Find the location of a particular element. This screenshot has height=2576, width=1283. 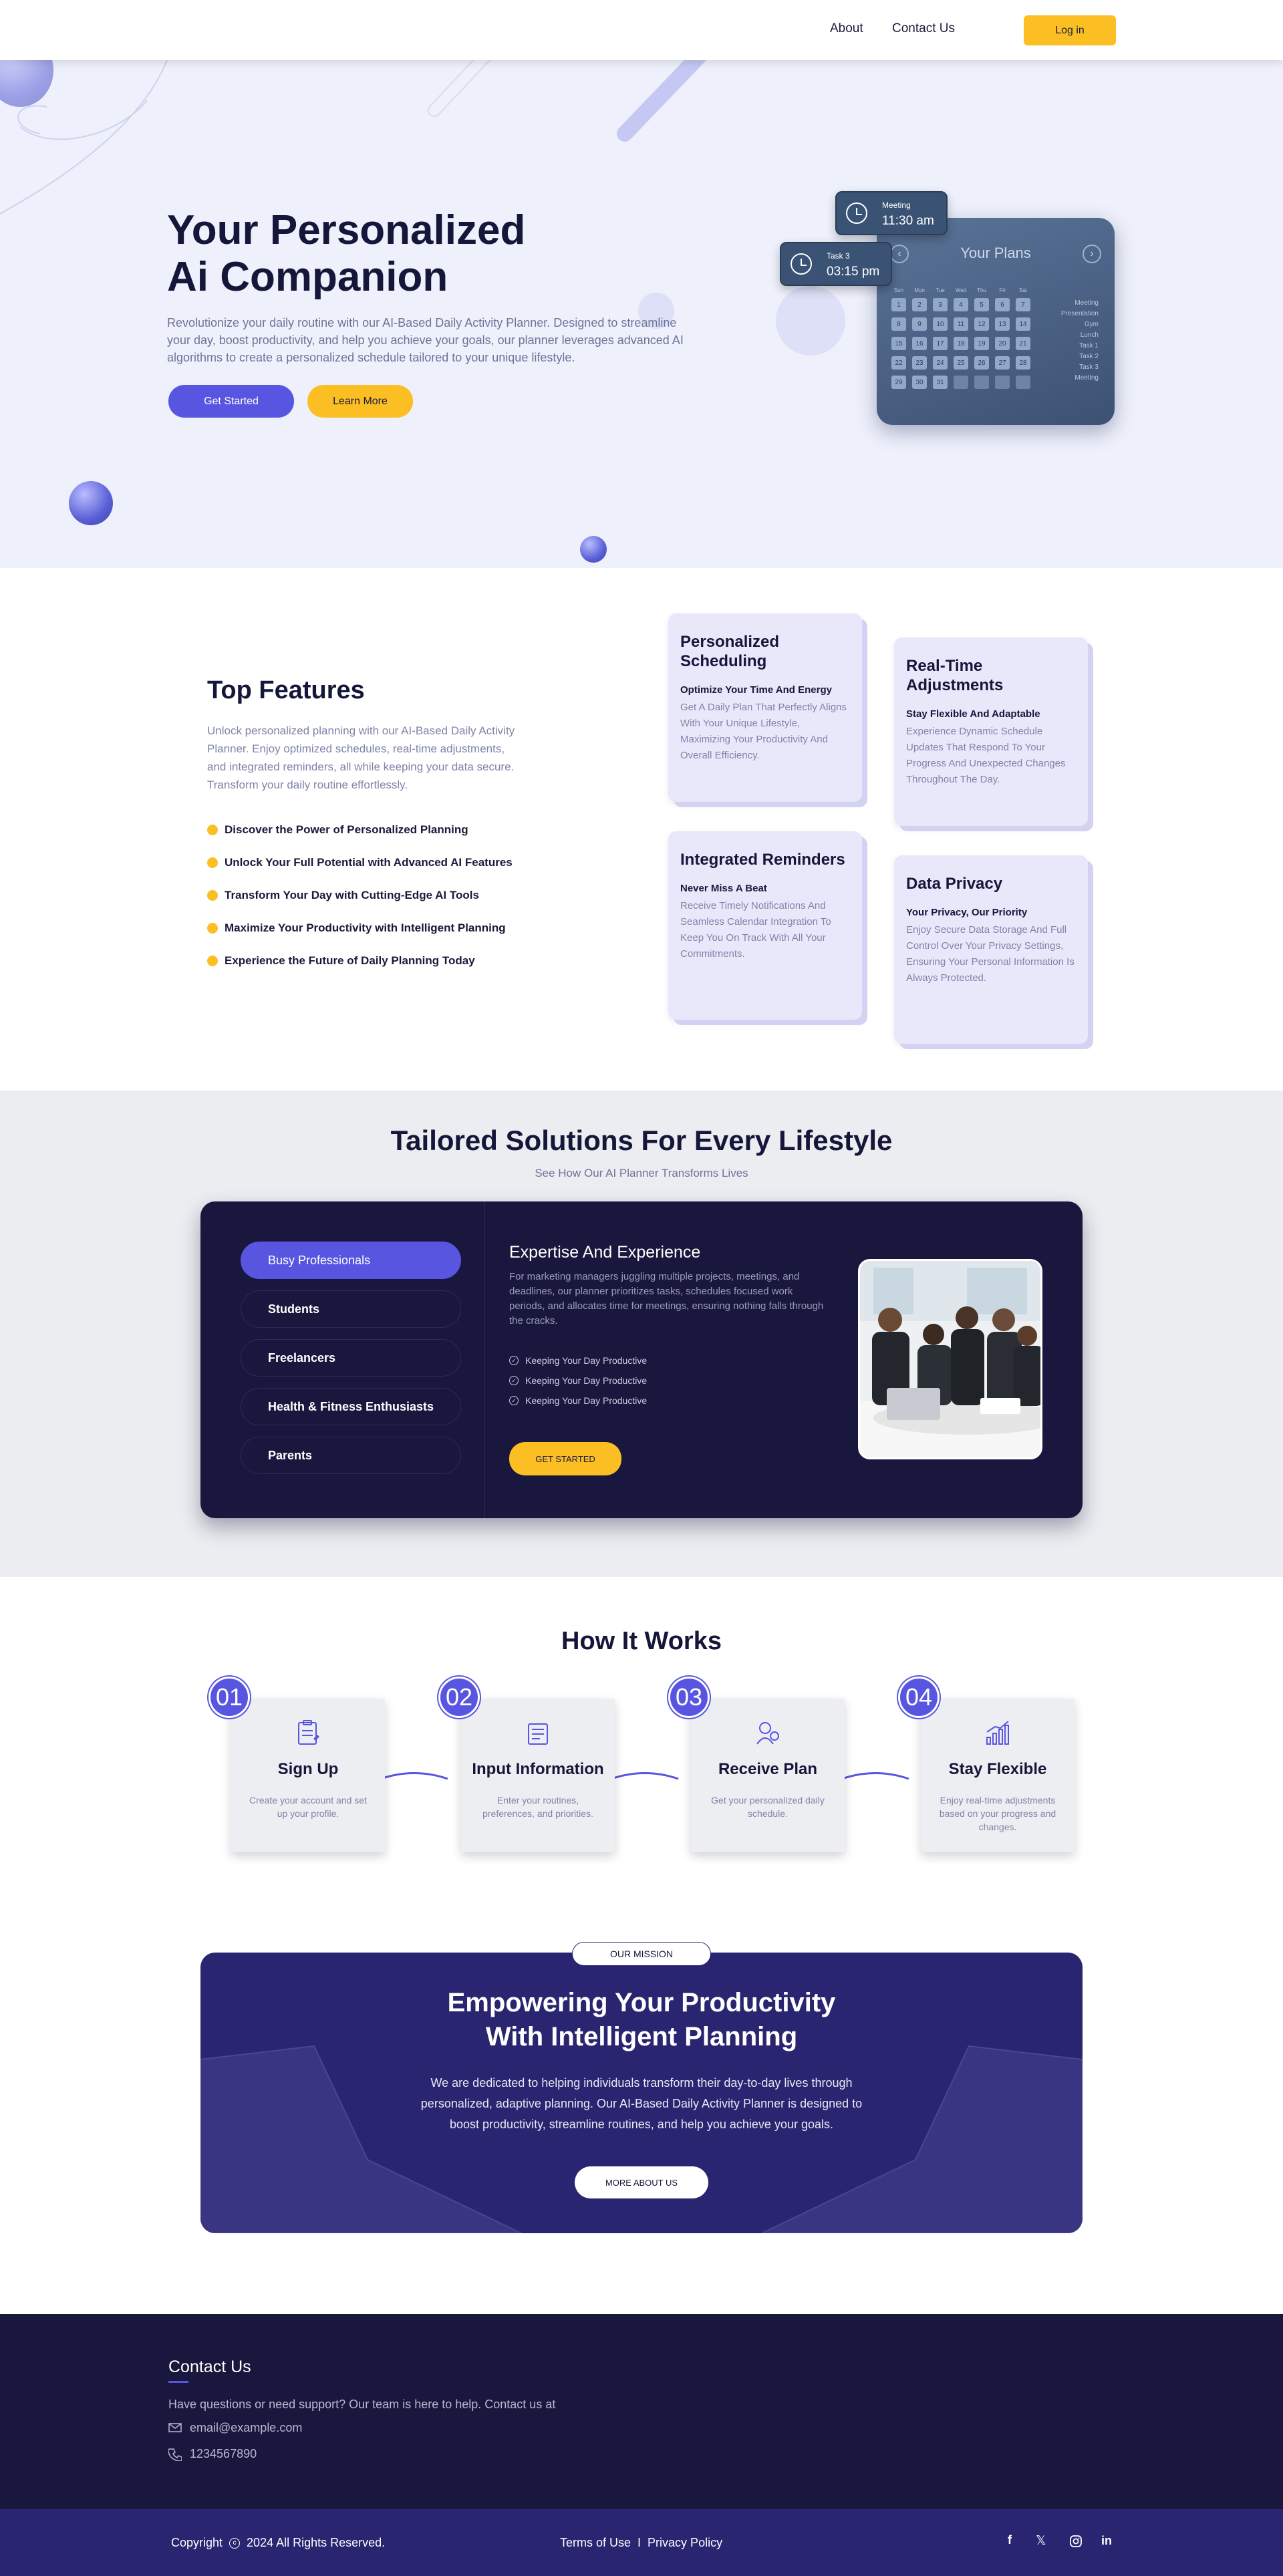

footer-email: email@example.com is located at coordinates (246, 2428).